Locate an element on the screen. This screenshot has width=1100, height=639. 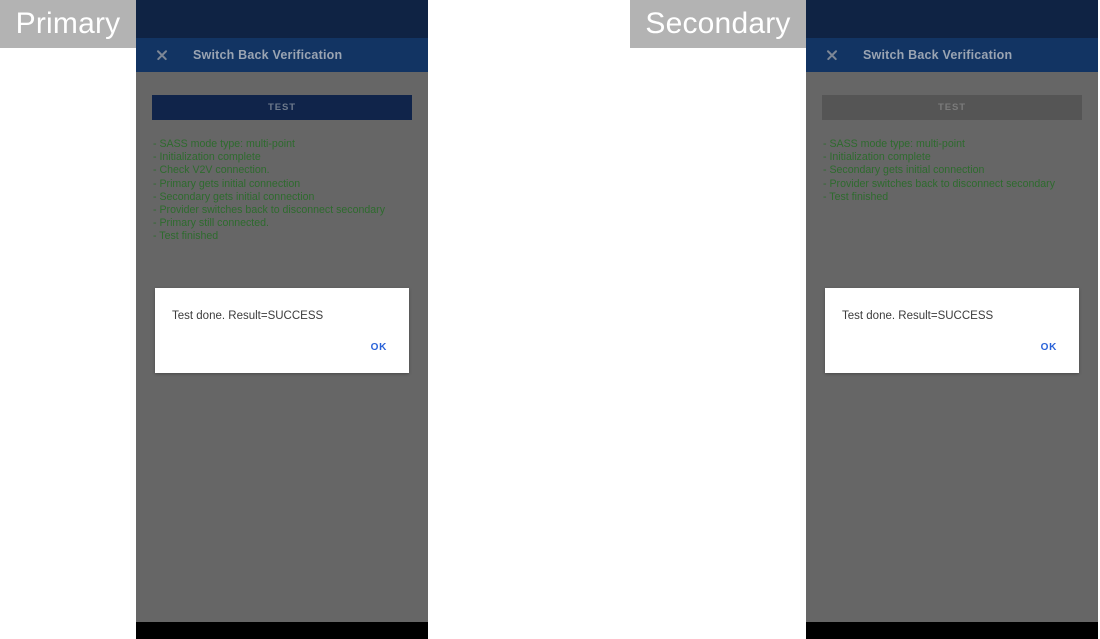
log-line: - Primary gets initial connection is located at coordinates (227, 183).